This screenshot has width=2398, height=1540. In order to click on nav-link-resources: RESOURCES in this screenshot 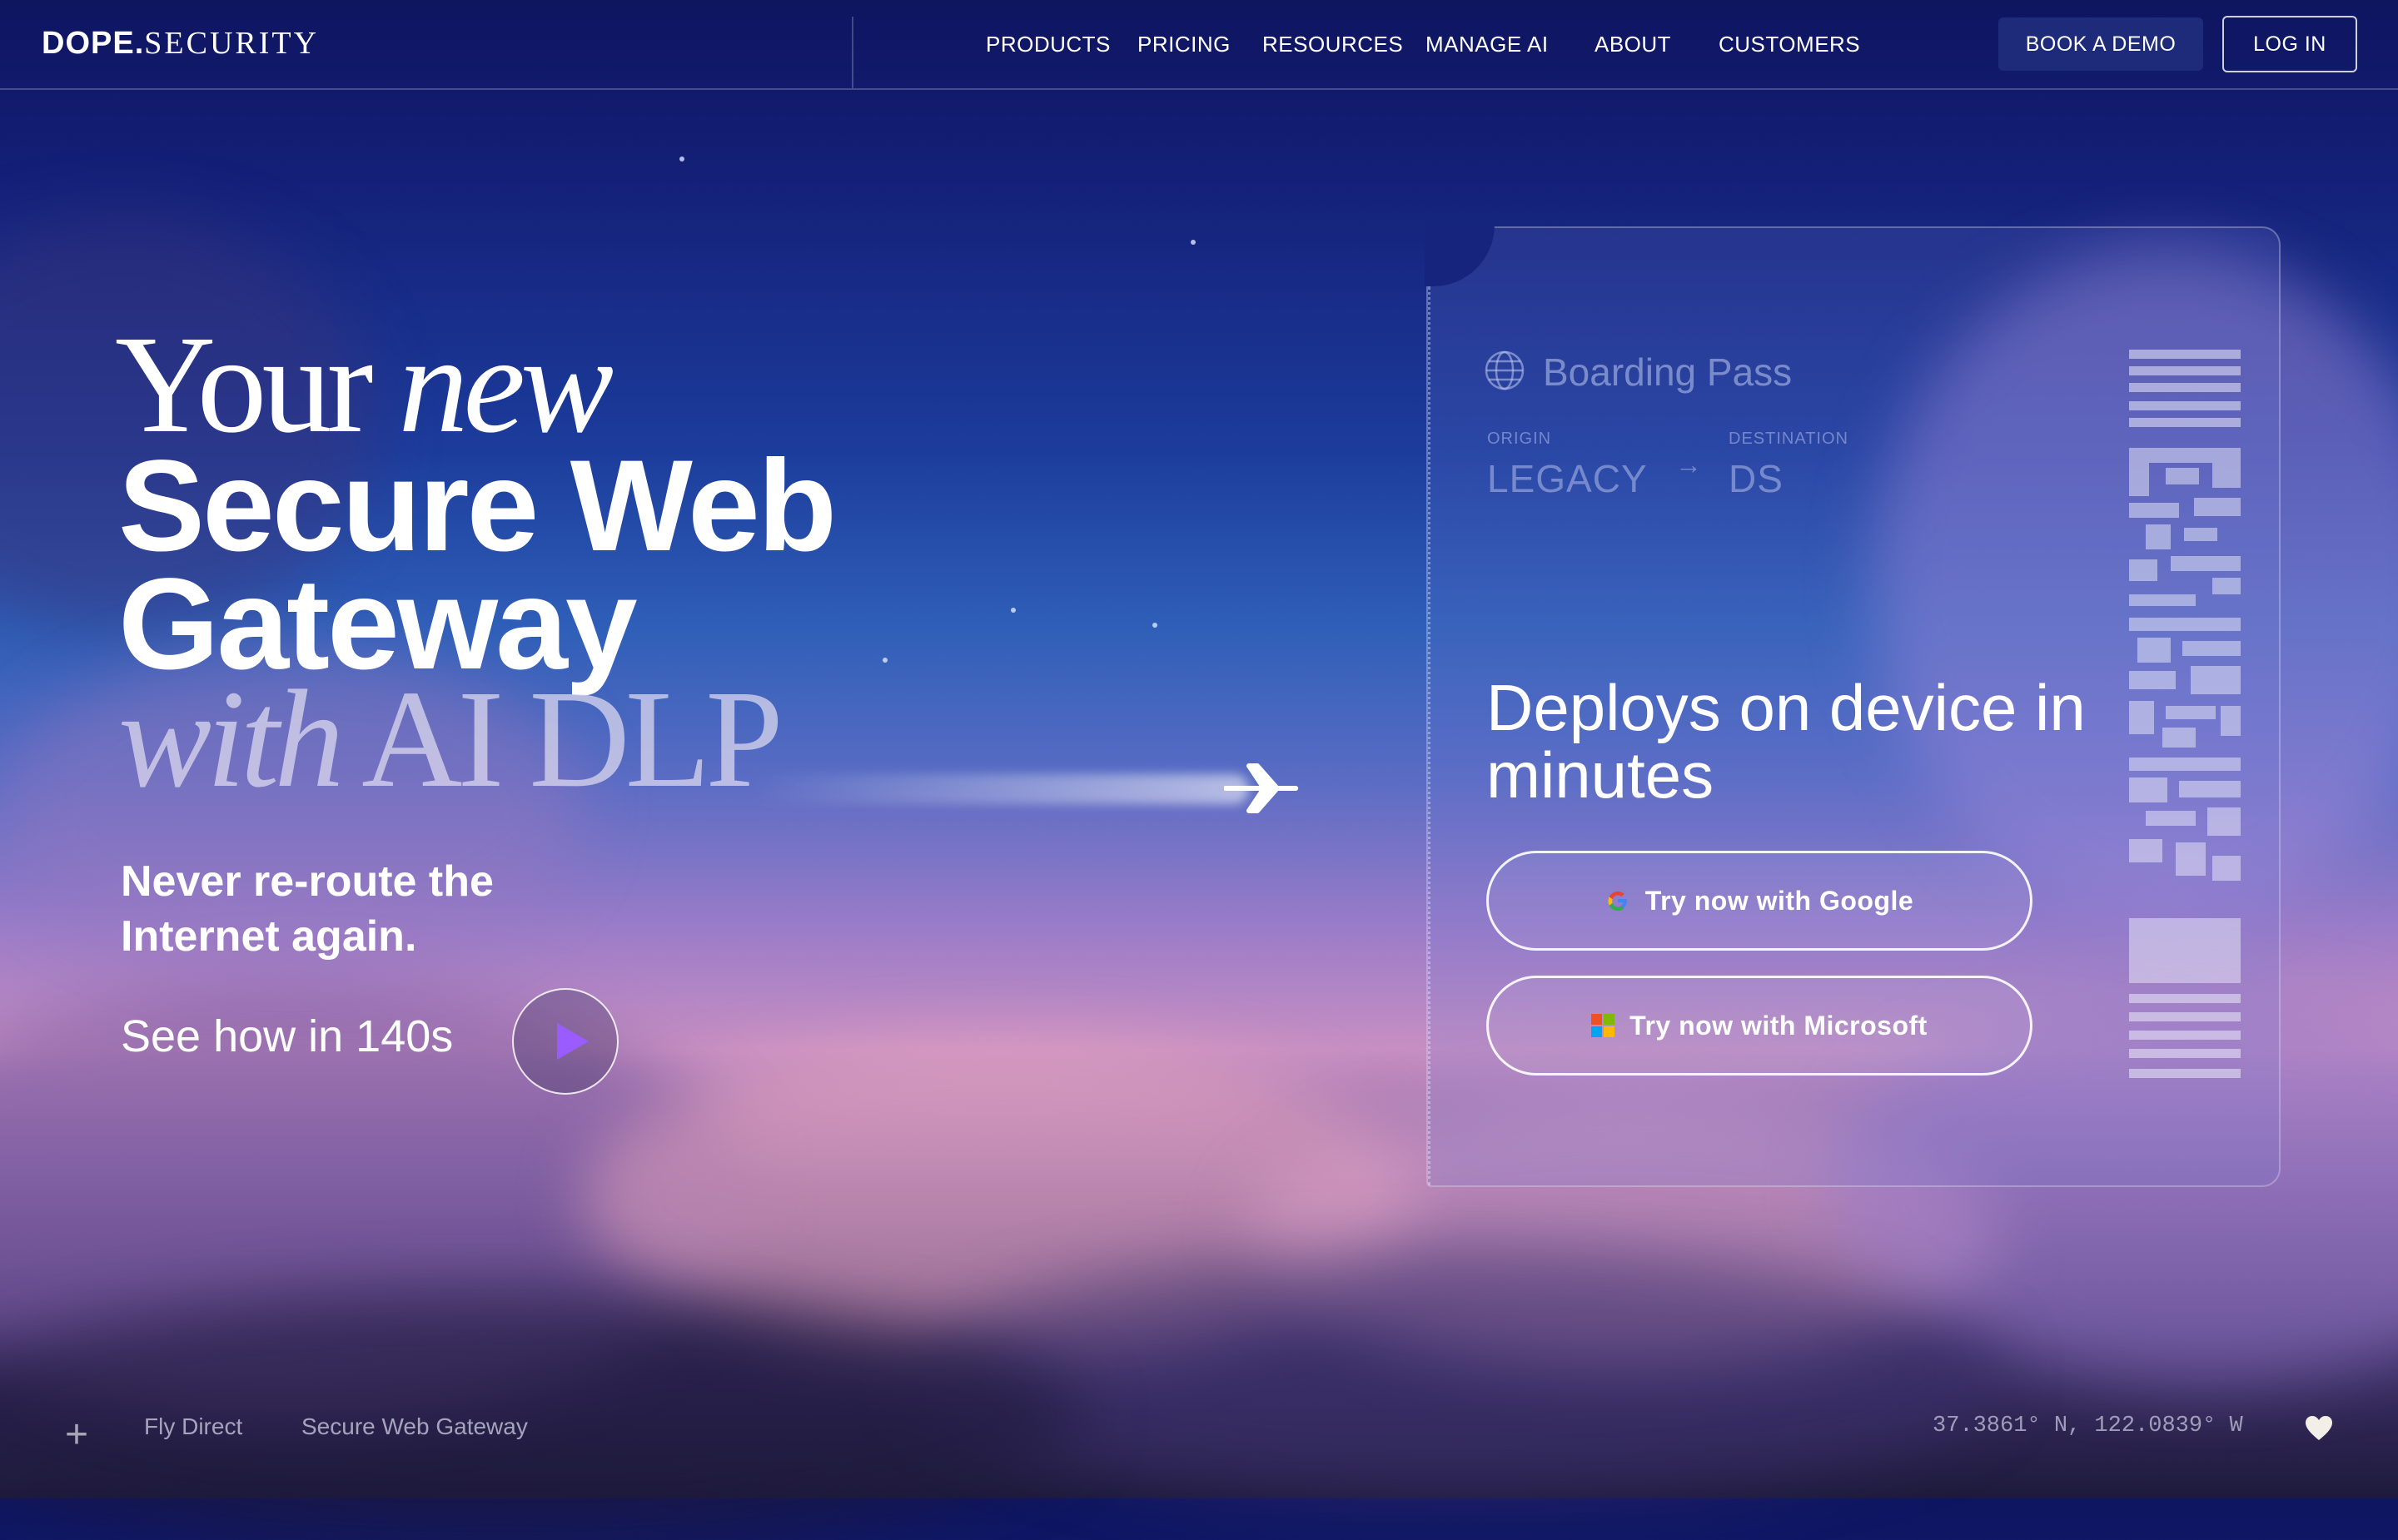, I will do `click(1332, 45)`.